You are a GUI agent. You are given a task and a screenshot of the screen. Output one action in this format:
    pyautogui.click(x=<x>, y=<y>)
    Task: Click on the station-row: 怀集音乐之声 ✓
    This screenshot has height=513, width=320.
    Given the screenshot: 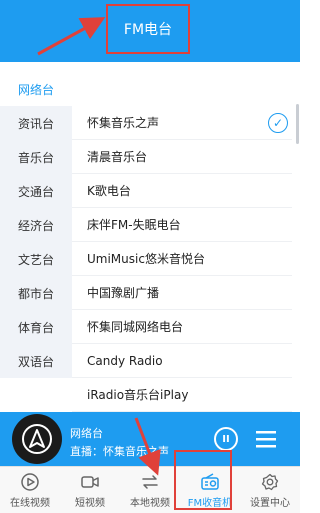 What is the action you would take?
    pyautogui.click(x=182, y=123)
    